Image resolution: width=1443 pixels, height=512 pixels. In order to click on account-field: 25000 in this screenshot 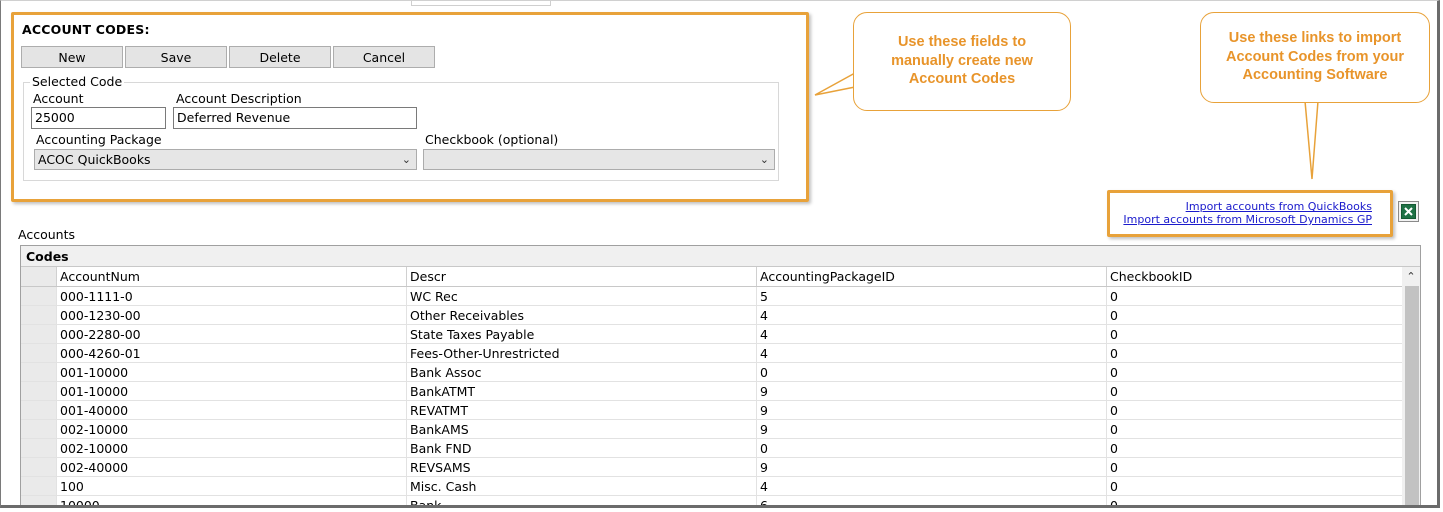, I will do `click(98, 118)`.